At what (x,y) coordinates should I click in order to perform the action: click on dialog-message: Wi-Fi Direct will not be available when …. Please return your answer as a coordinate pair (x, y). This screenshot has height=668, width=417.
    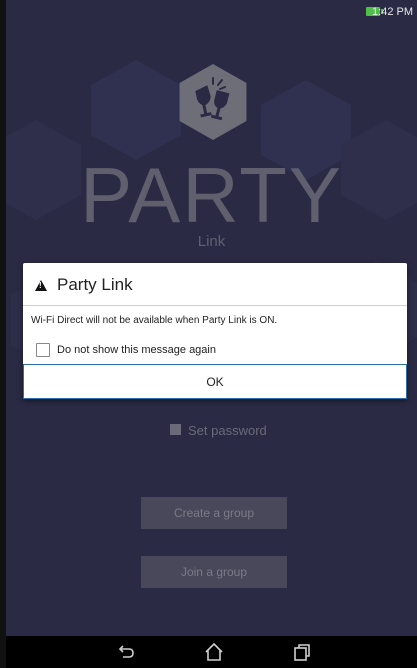
    Looking at the image, I should click on (154, 320).